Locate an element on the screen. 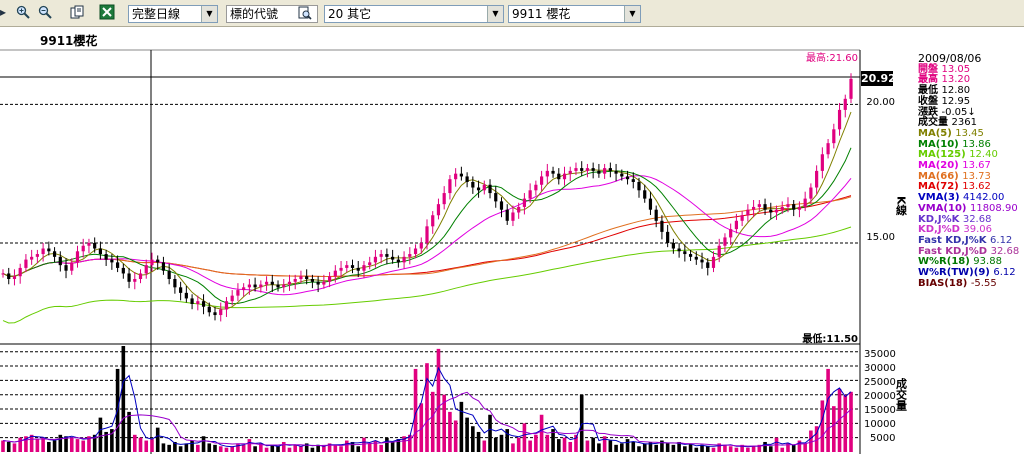 The image size is (1024, 454). info-label: MA(66) is located at coordinates (940, 176).